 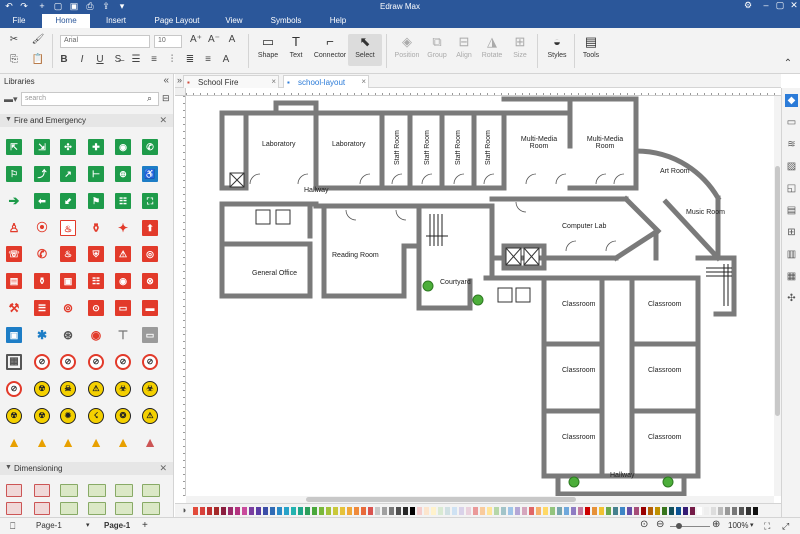 What do you see at coordinates (96, 335) in the screenshot?
I see `button-icon: ◉` at bounding box center [96, 335].